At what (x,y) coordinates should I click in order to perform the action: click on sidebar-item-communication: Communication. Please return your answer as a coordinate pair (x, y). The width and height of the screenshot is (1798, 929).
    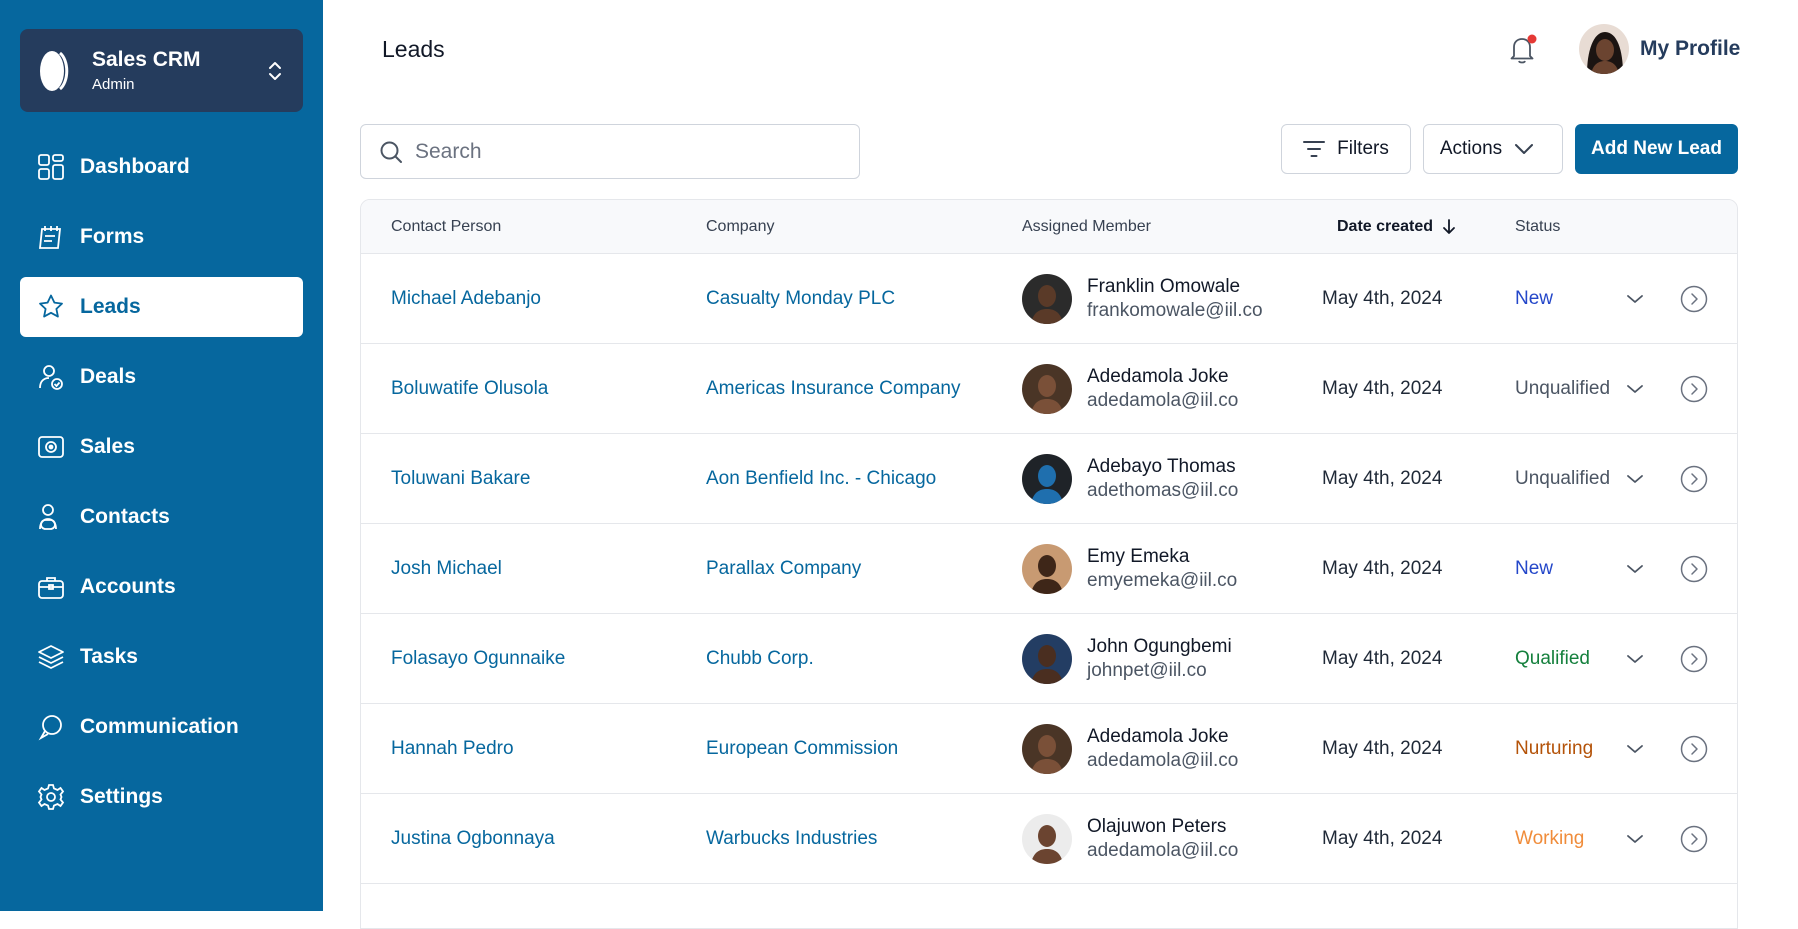
    Looking at the image, I should click on (161, 727).